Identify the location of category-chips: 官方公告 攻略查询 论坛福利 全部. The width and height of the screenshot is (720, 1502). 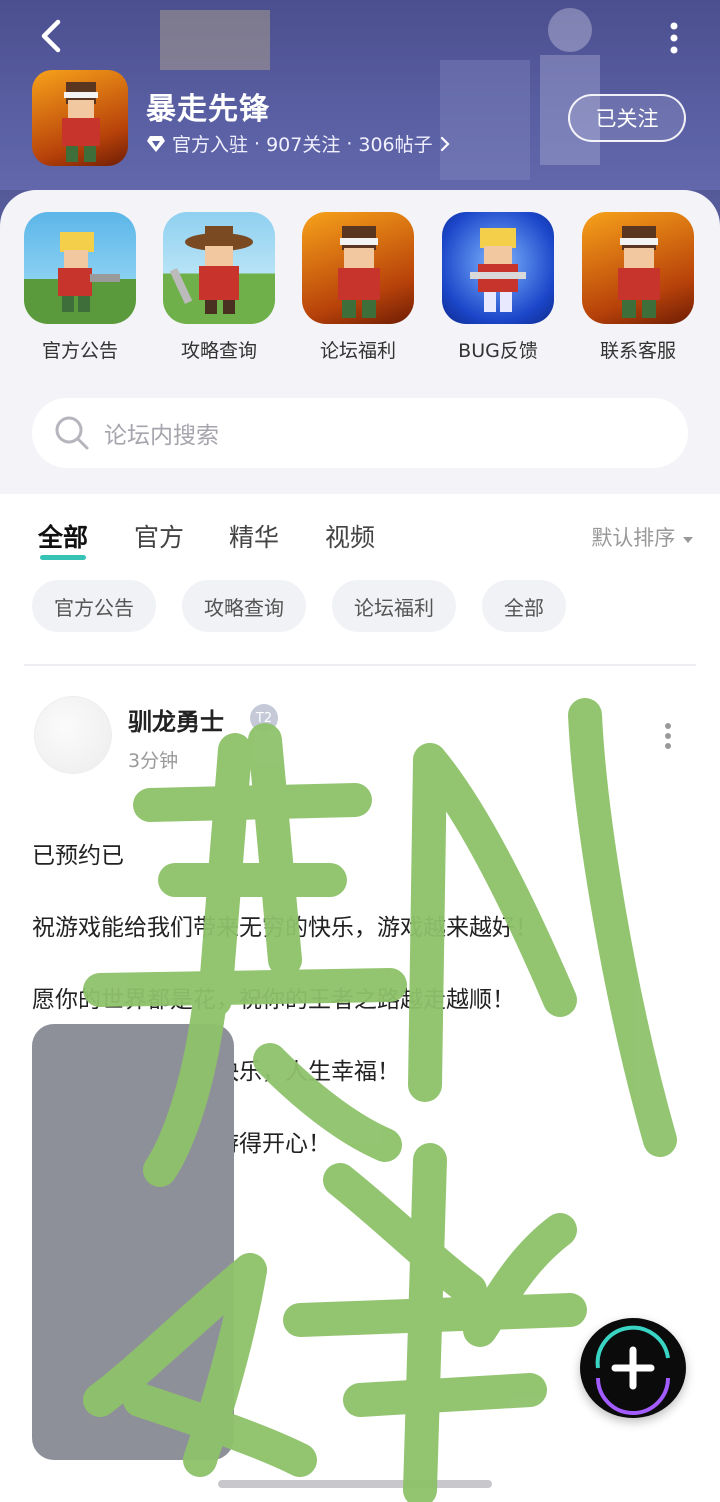
(360, 610).